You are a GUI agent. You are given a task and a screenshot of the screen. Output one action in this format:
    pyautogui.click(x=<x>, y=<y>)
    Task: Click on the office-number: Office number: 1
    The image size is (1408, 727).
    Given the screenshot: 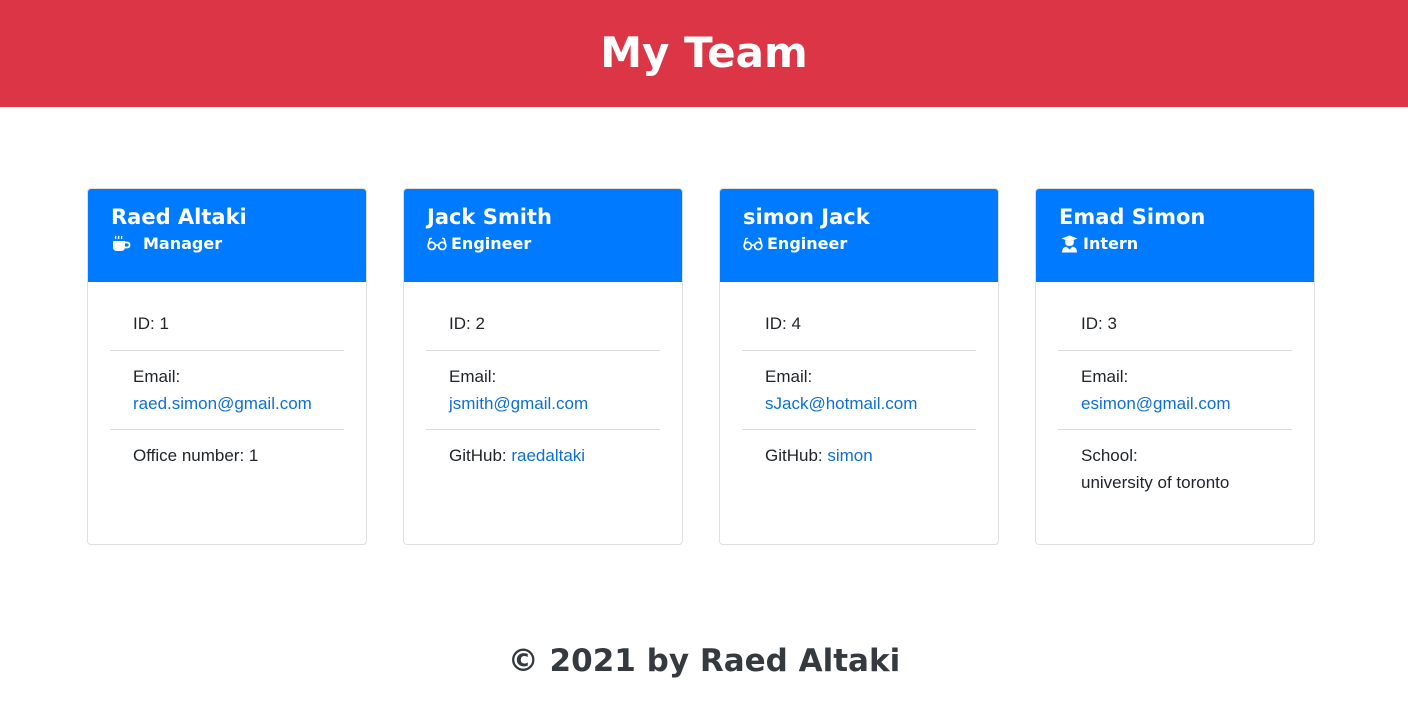 What is the action you would take?
    pyautogui.click(x=196, y=455)
    